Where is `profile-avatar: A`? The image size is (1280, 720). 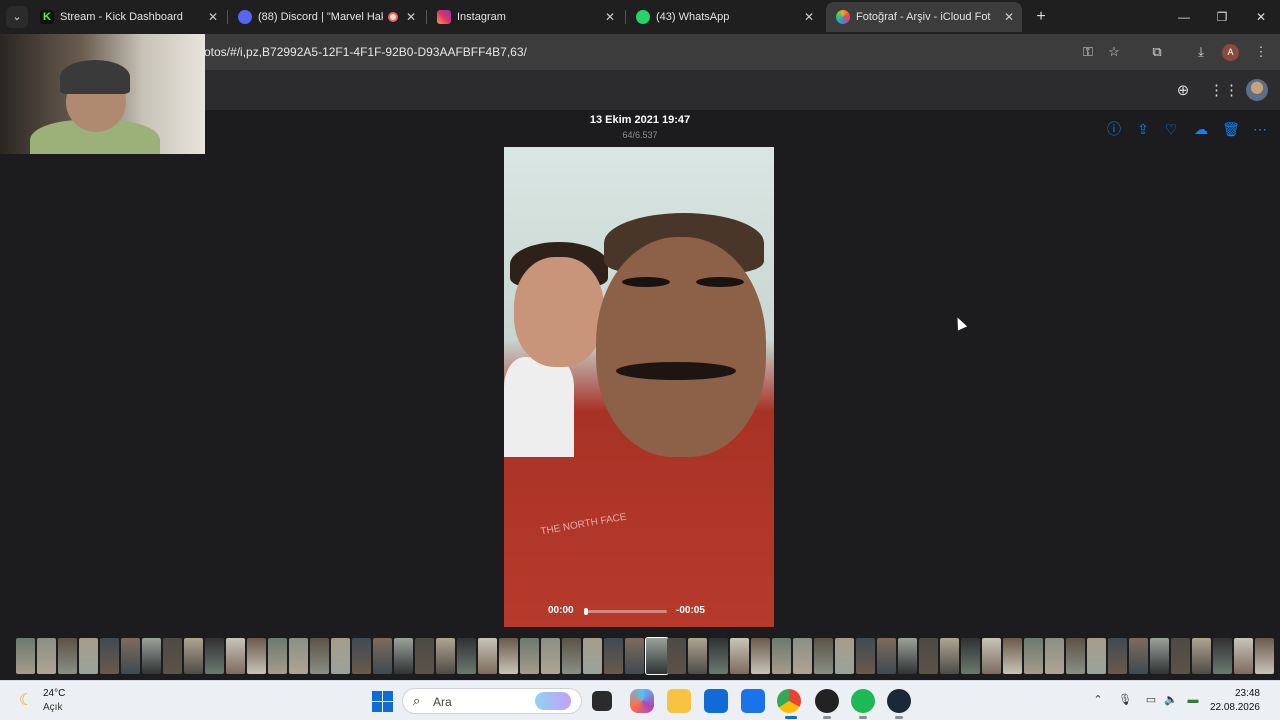 profile-avatar: A is located at coordinates (1230, 52).